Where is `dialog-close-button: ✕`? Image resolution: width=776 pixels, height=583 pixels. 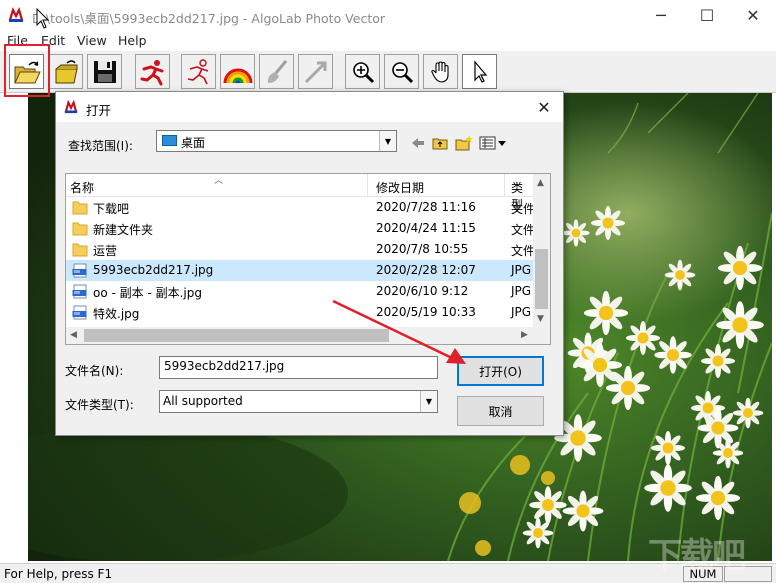 dialog-close-button: ✕ is located at coordinates (544, 107).